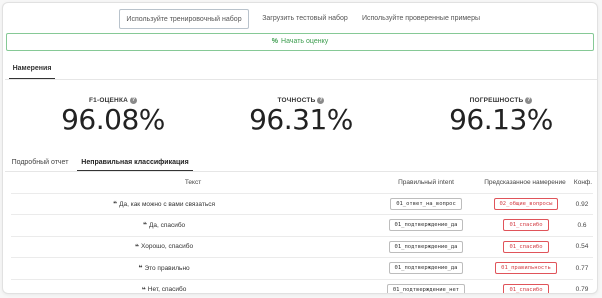 The image size is (602, 298). I want to click on tab-use-training-set: Используйте тренировочный набор, so click(184, 19).